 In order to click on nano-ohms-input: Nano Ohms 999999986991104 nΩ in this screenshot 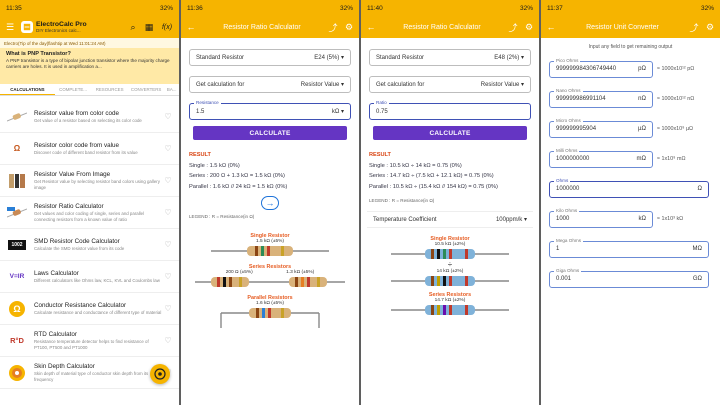, I will do `click(601, 97)`.